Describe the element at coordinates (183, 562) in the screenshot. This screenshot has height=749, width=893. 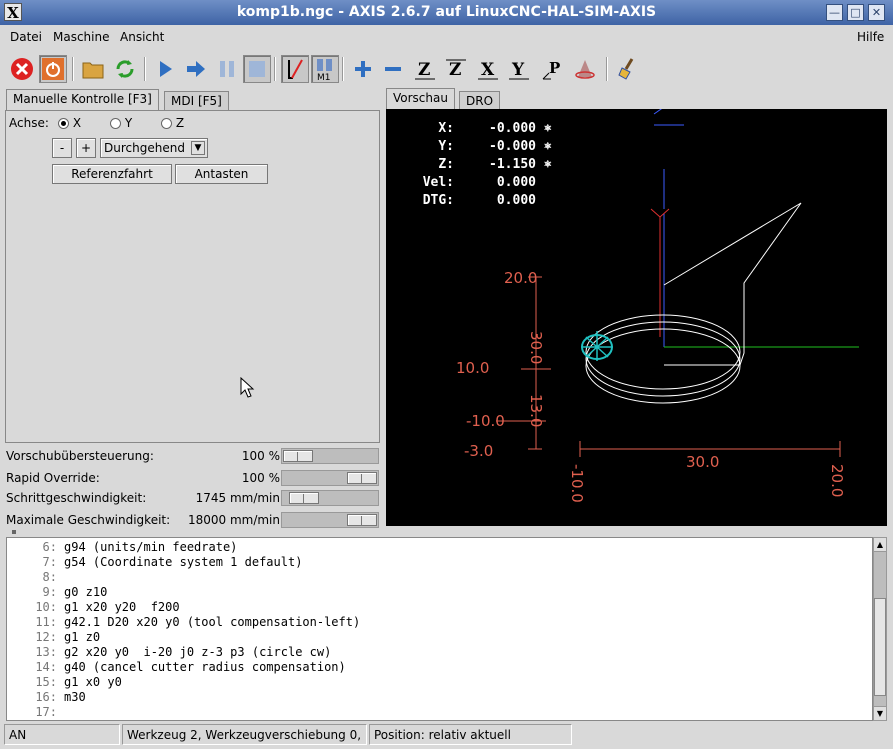
I see `line-text: g54 (Coordinate system 1 default)` at that location.